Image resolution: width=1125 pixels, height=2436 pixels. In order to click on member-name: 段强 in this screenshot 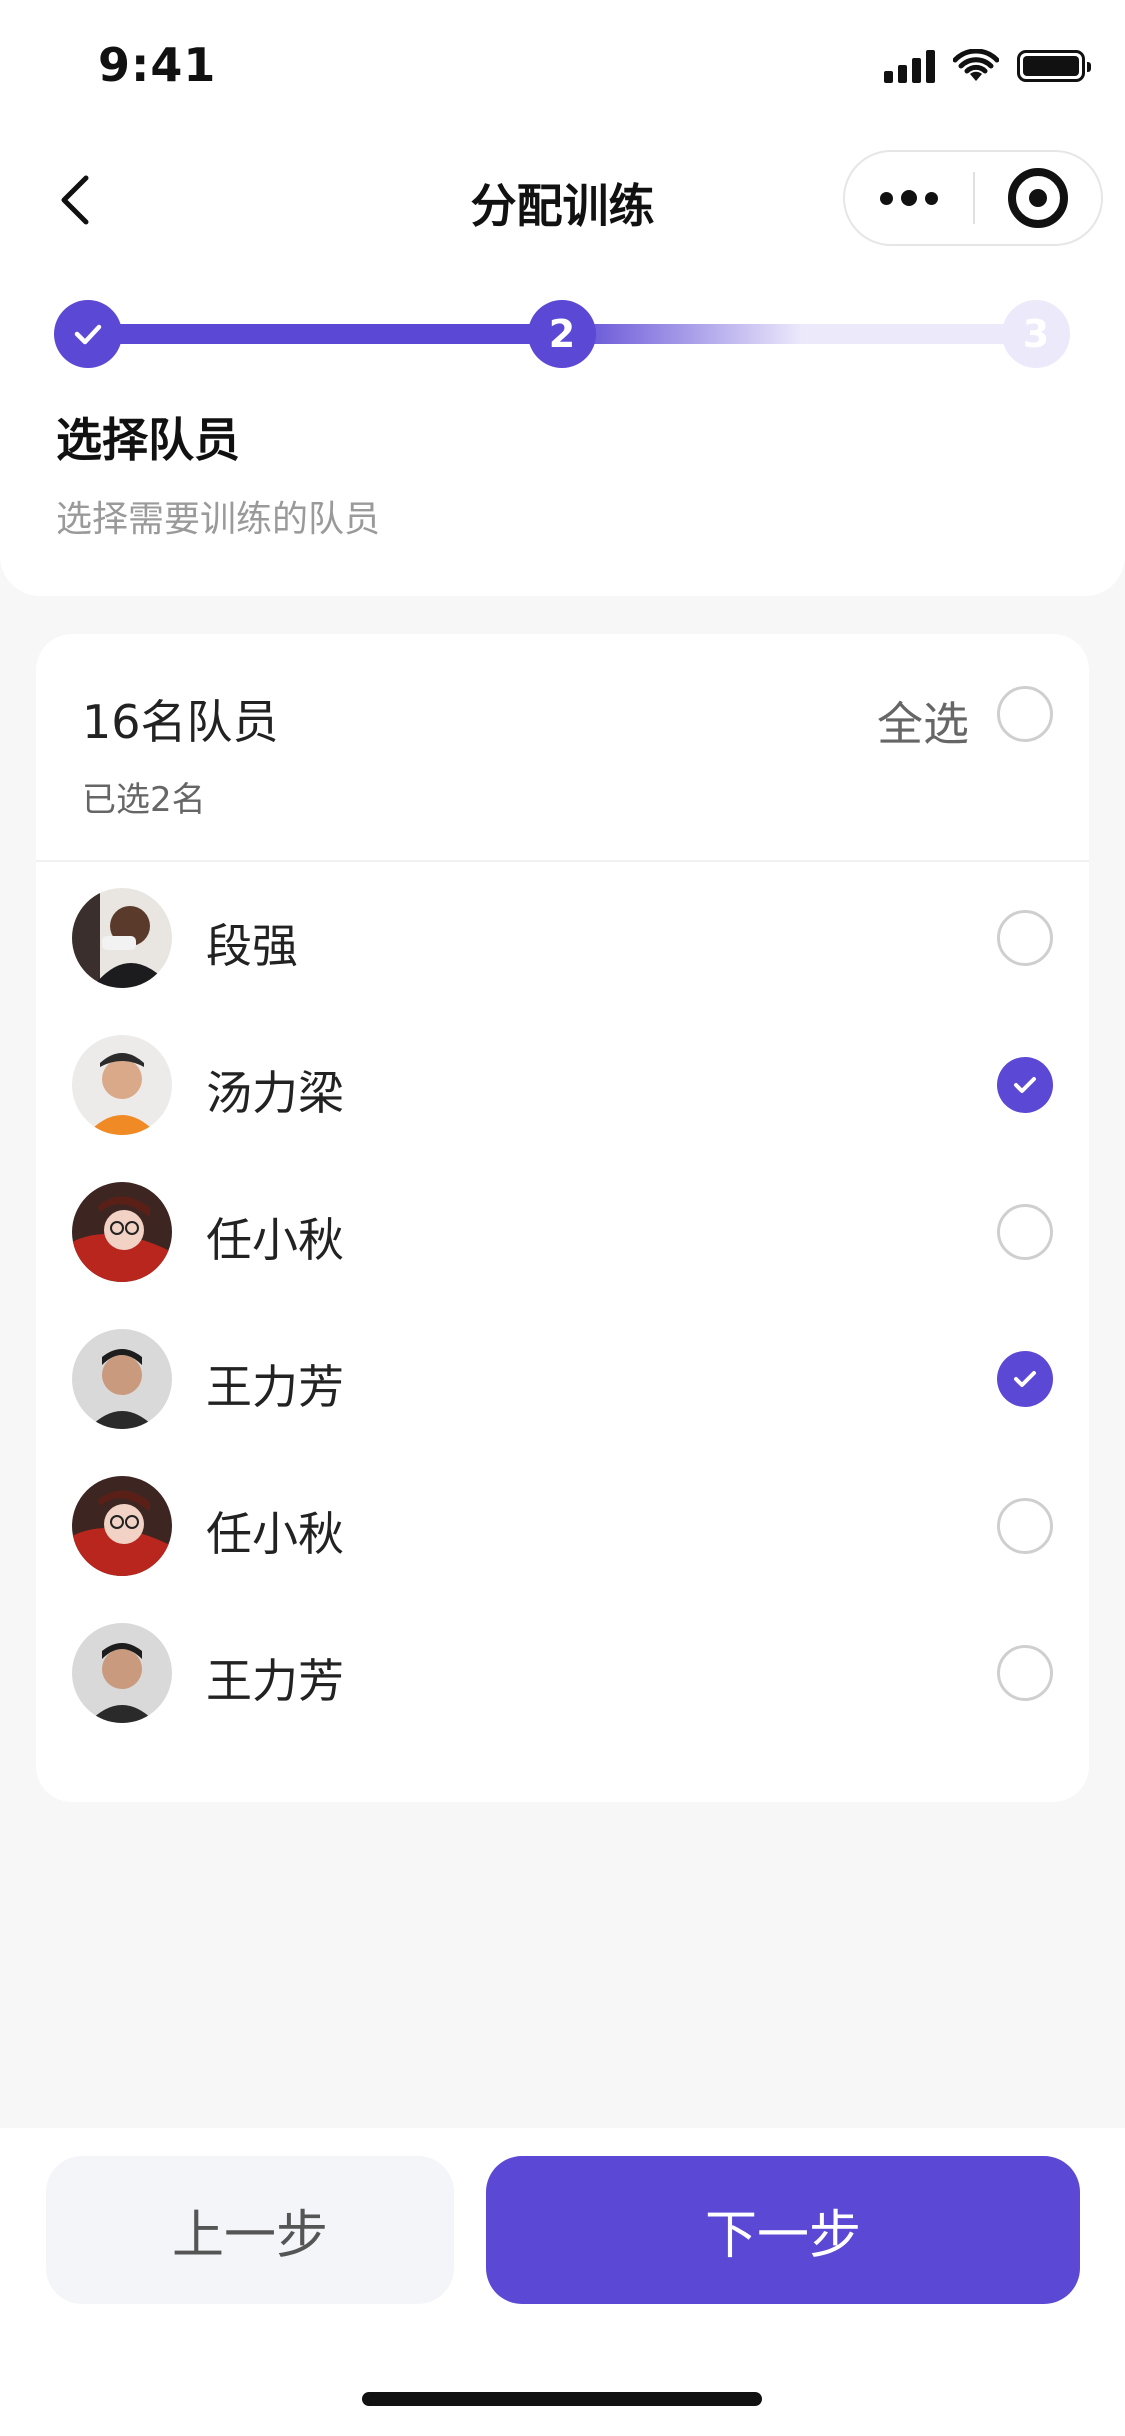, I will do `click(252, 946)`.